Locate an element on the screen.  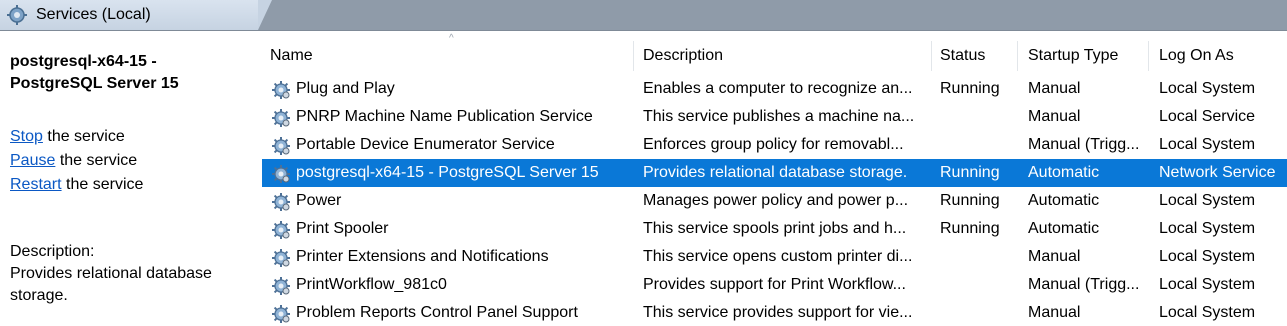
services-local-tab: Services (Local) is located at coordinates (136, 15).